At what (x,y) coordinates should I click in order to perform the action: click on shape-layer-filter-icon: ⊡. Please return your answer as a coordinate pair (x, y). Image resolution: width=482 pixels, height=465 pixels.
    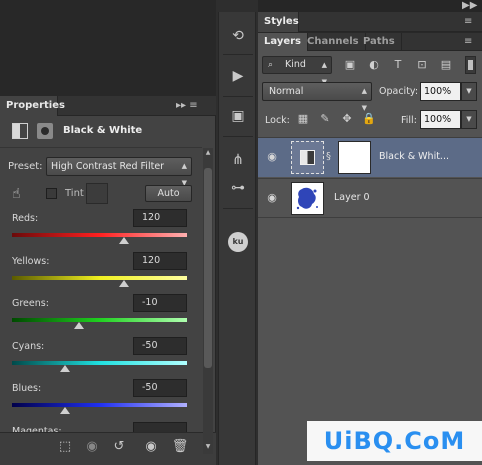
    Looking at the image, I should click on (422, 65).